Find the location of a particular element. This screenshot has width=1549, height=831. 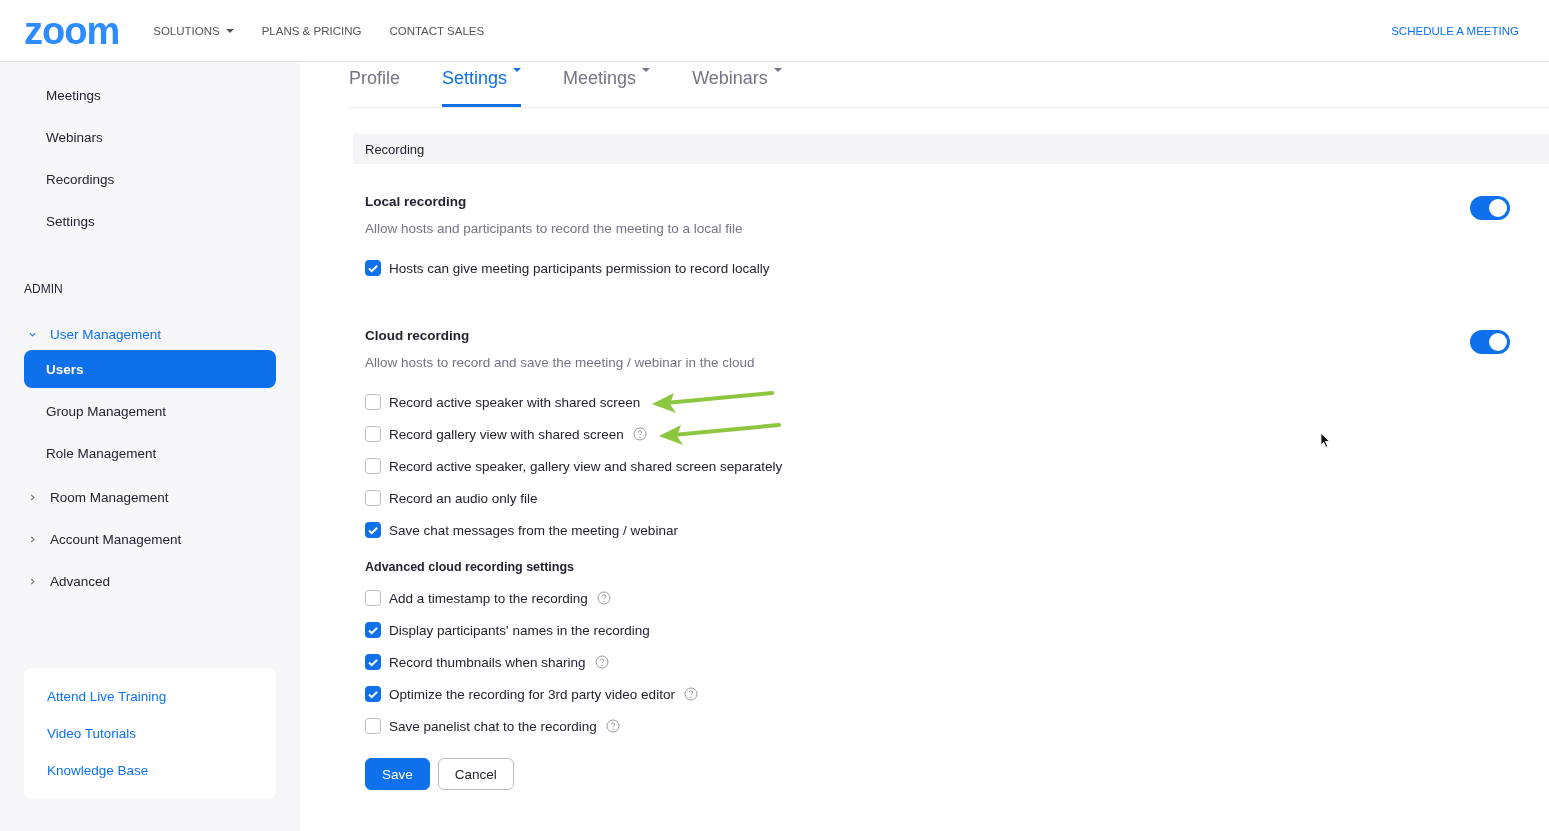

sidebar-item: Recordings is located at coordinates (150, 179).